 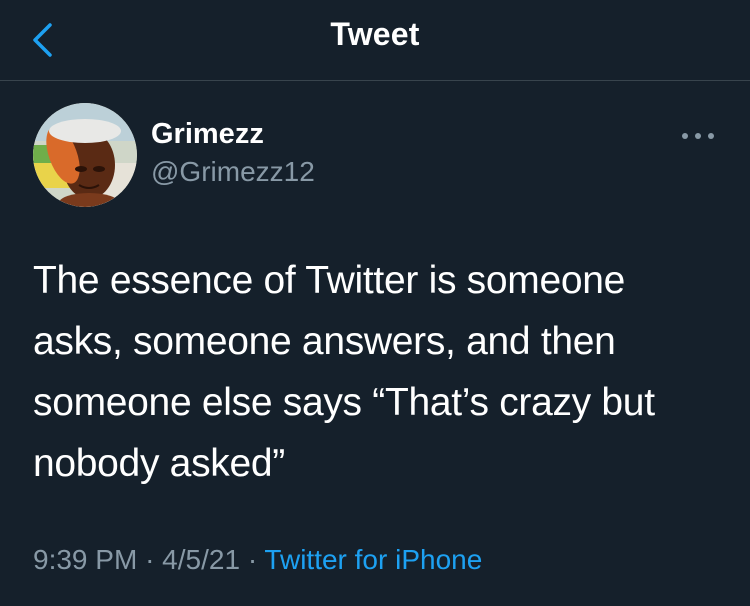 I want to click on tweet-time: 9:39 PM, so click(x=85, y=559).